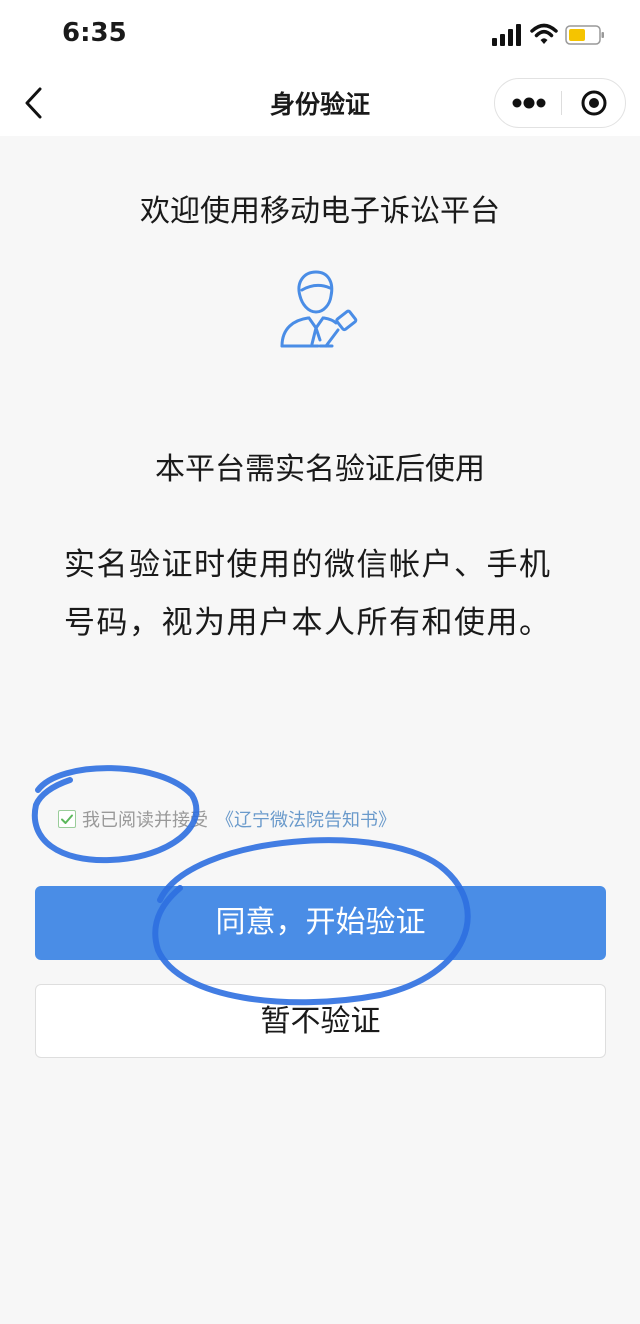 Image resolution: width=640 pixels, height=1324 pixels. What do you see at coordinates (584, 35) in the screenshot?
I see `battery-icon` at bounding box center [584, 35].